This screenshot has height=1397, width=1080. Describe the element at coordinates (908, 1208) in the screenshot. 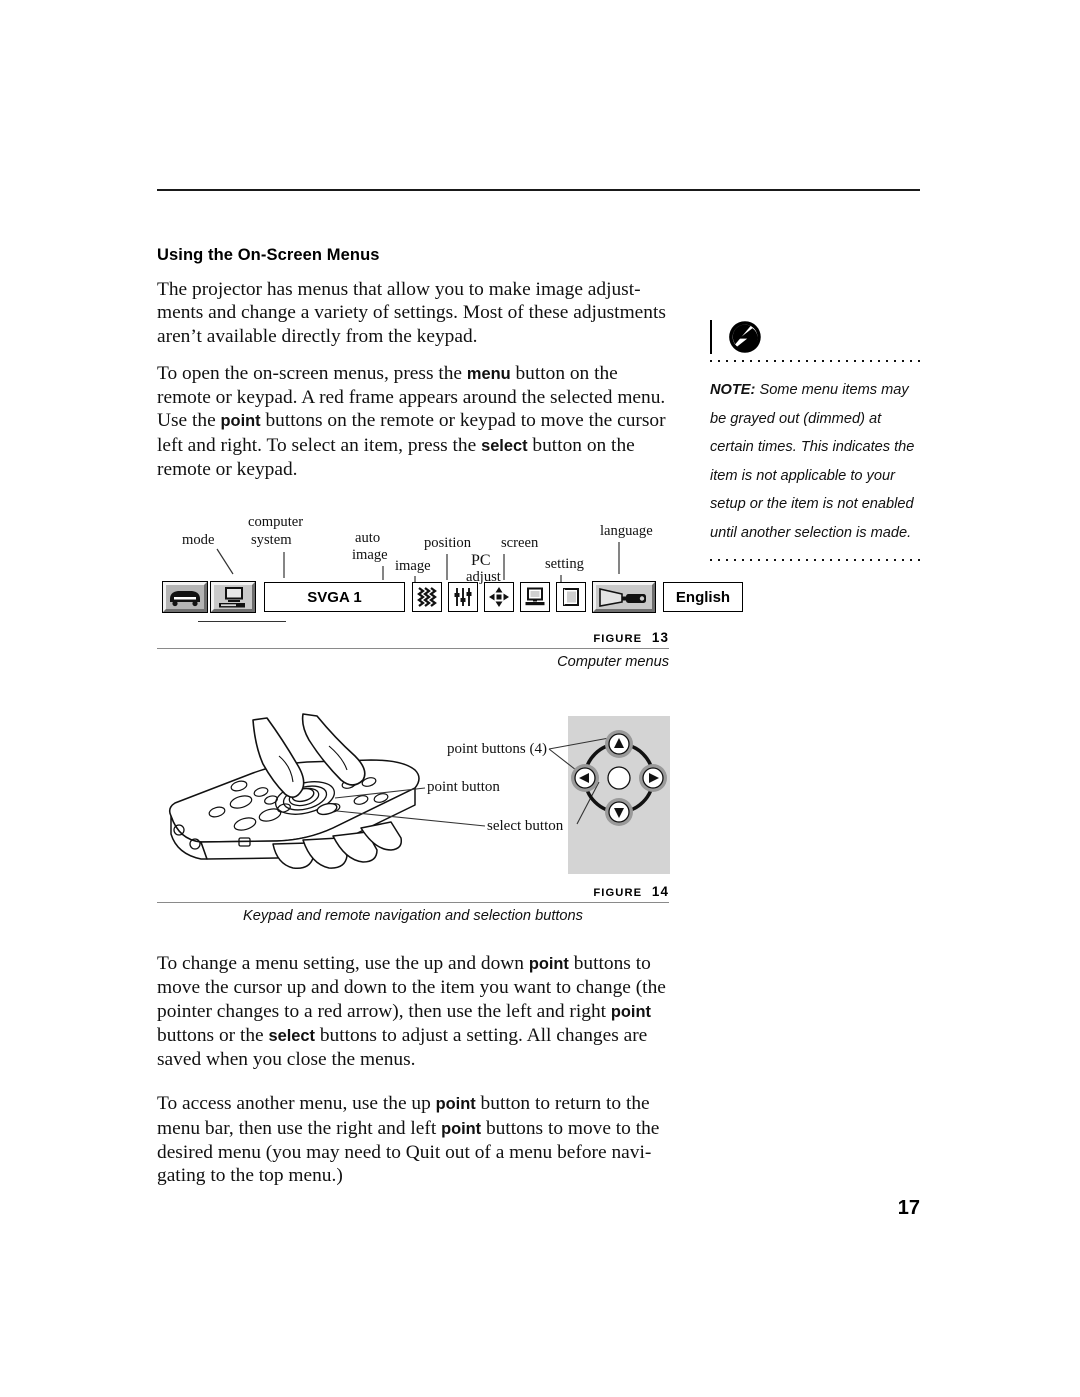

I see `page-number: 17` at that location.